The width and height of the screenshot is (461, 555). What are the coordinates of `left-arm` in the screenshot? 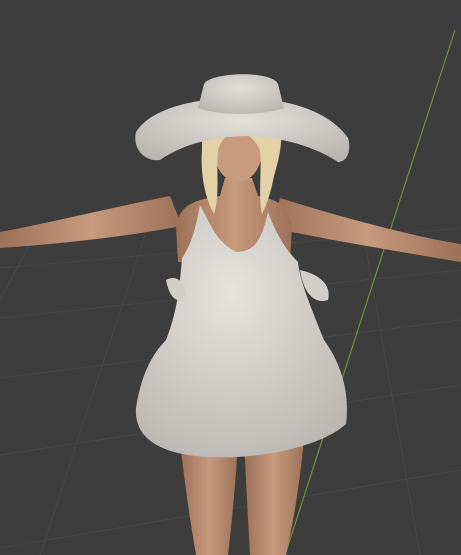 It's located at (91, 222).